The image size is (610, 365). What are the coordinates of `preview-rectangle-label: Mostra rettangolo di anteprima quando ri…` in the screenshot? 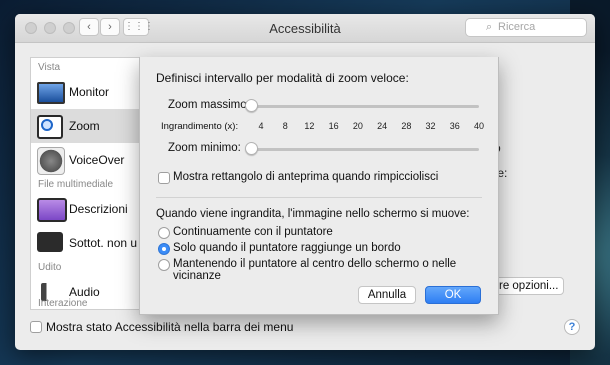 It's located at (306, 177).